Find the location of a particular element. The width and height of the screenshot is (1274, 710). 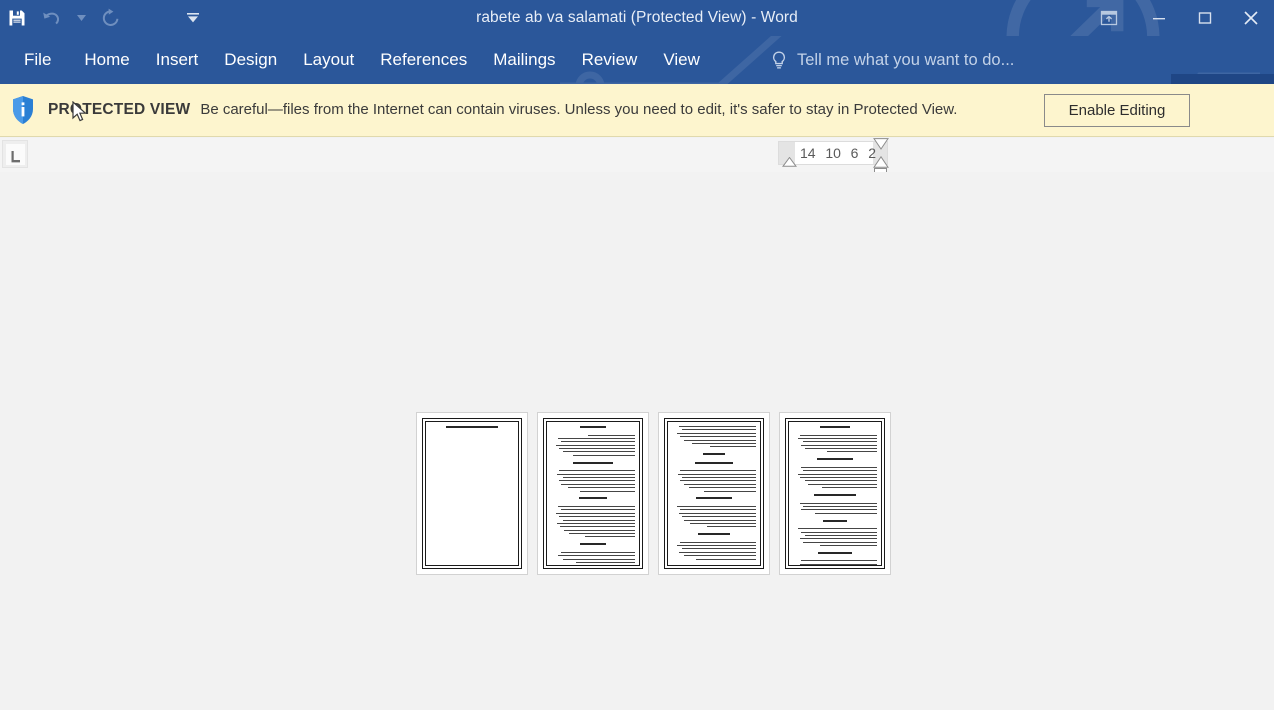

window-controls is located at coordinates (1178, 18).